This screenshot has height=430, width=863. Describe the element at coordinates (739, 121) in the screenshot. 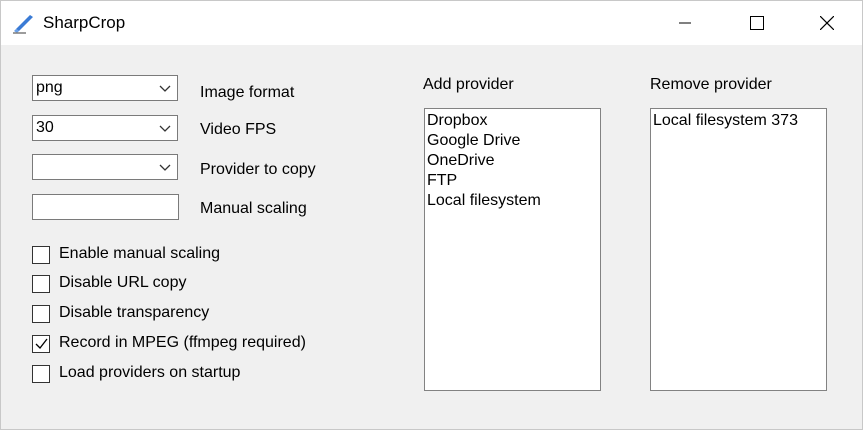

I see `list-item: Local filesystem 373` at that location.